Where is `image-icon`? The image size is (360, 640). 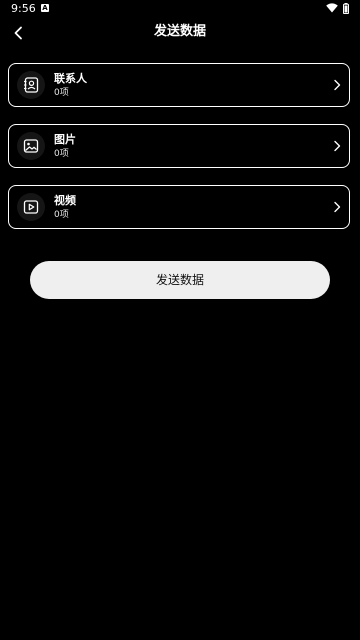
image-icon is located at coordinates (31, 146).